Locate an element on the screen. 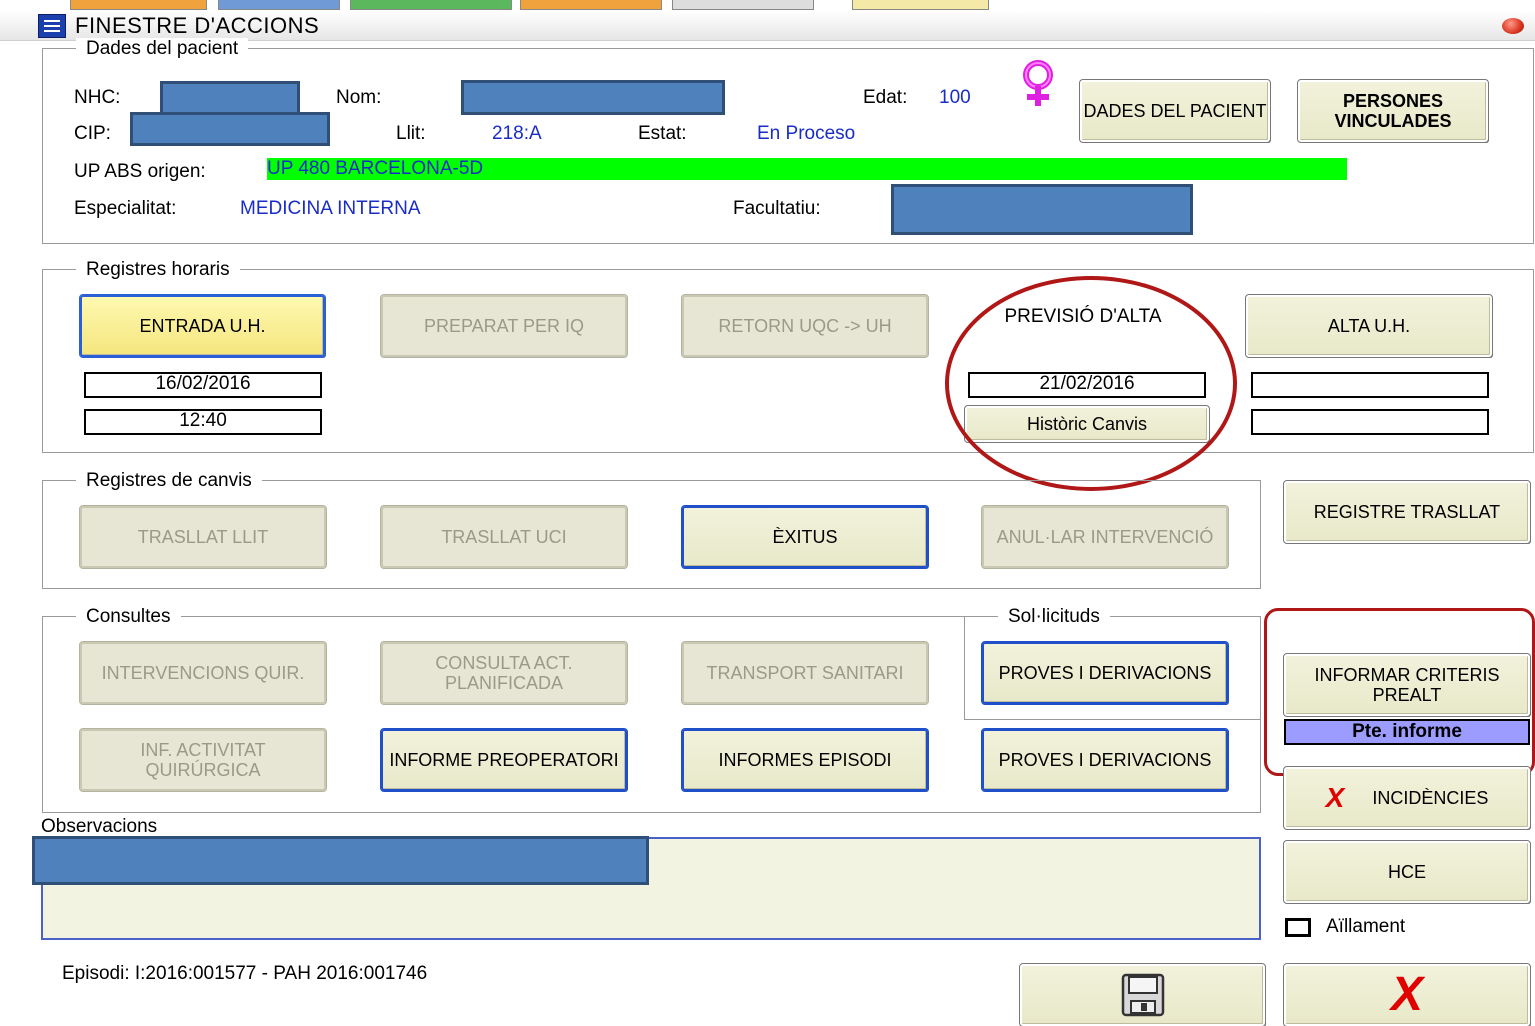  transport-sanitari-button: TRANSPORT SANITARI is located at coordinates (805, 673).